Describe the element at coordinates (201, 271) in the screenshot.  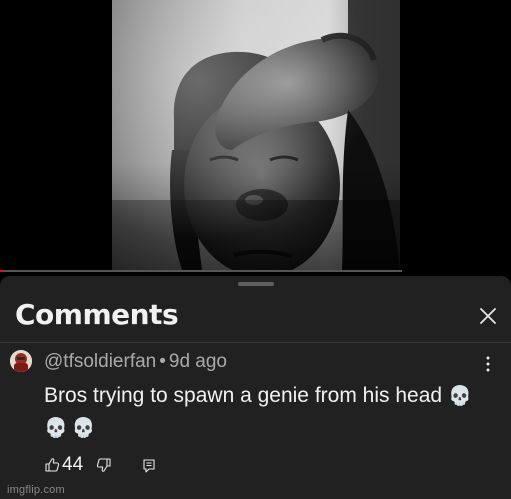
I see `progress-bar` at that location.